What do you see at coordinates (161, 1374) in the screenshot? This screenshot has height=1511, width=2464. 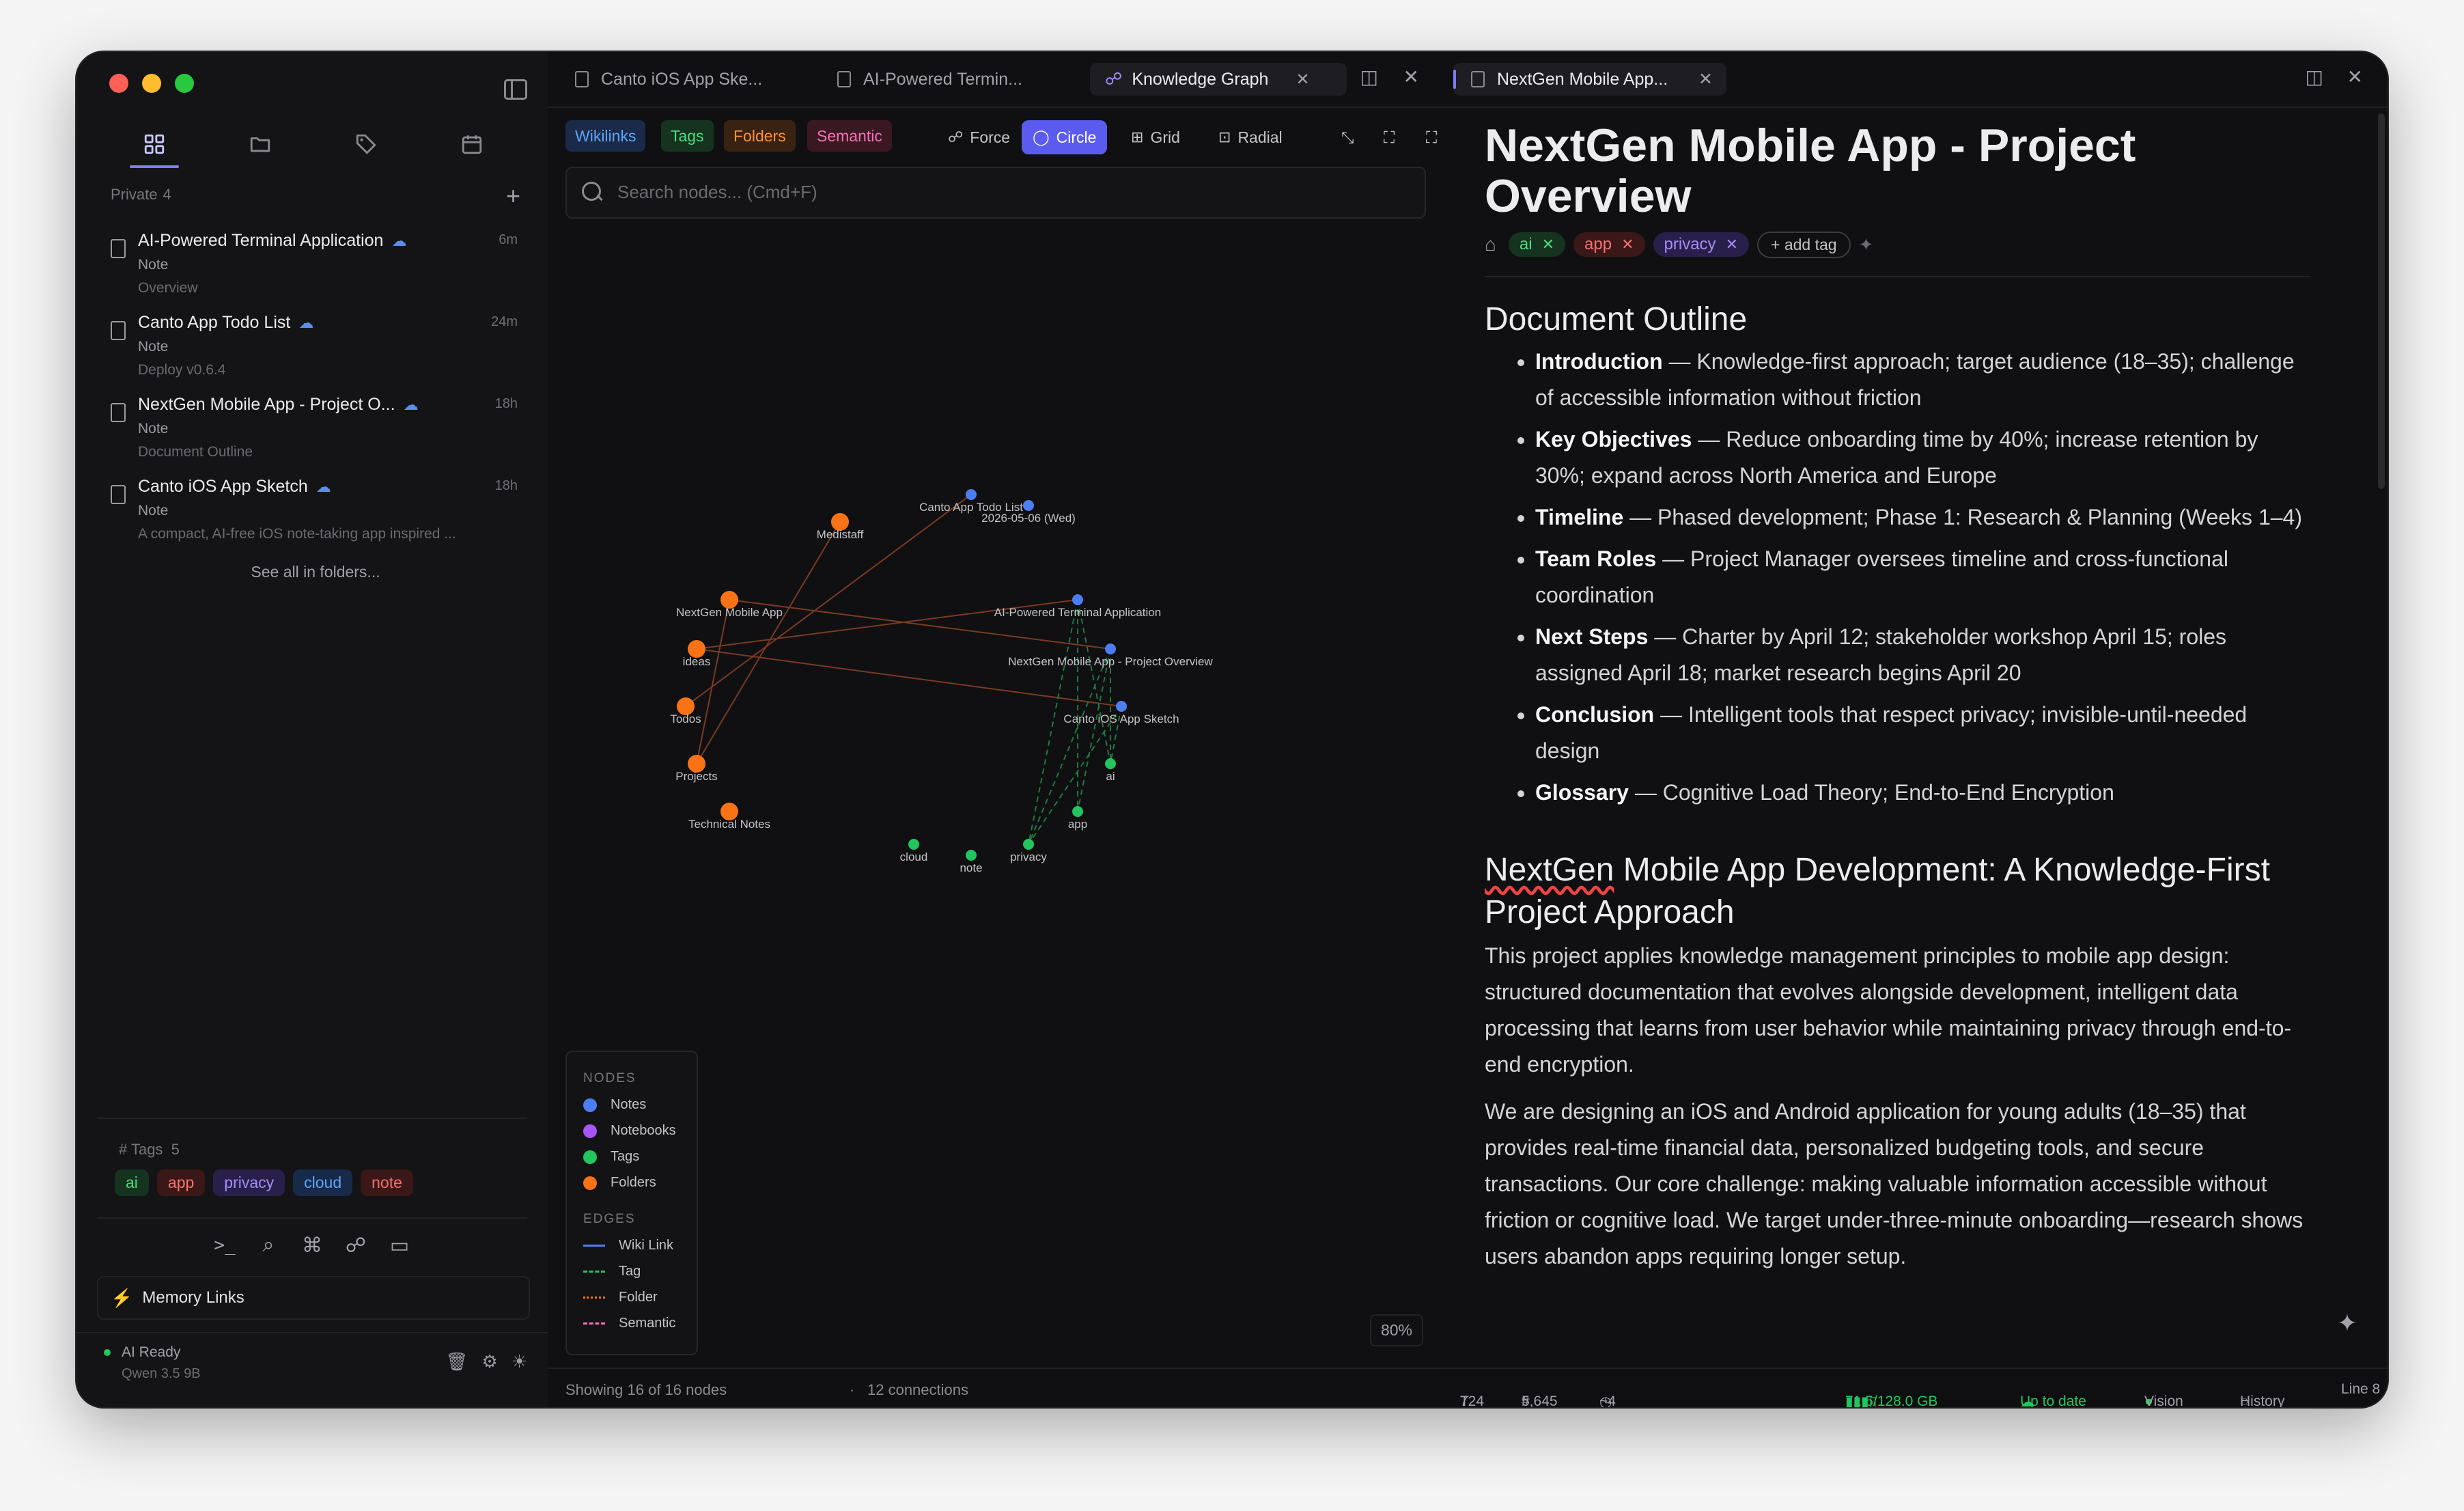 I see `ai-model-label: Qwen 3.5 9B` at bounding box center [161, 1374].